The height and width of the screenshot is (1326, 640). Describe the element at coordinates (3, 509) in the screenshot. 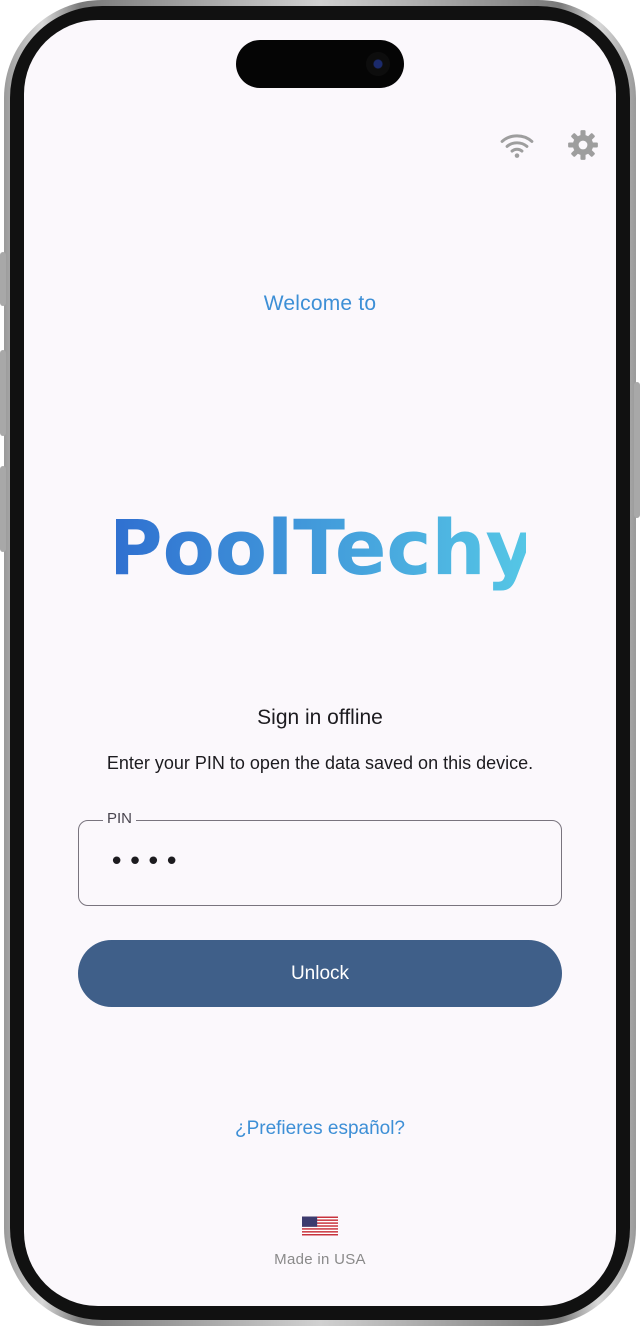

I see `phone-volume-down-button` at that location.